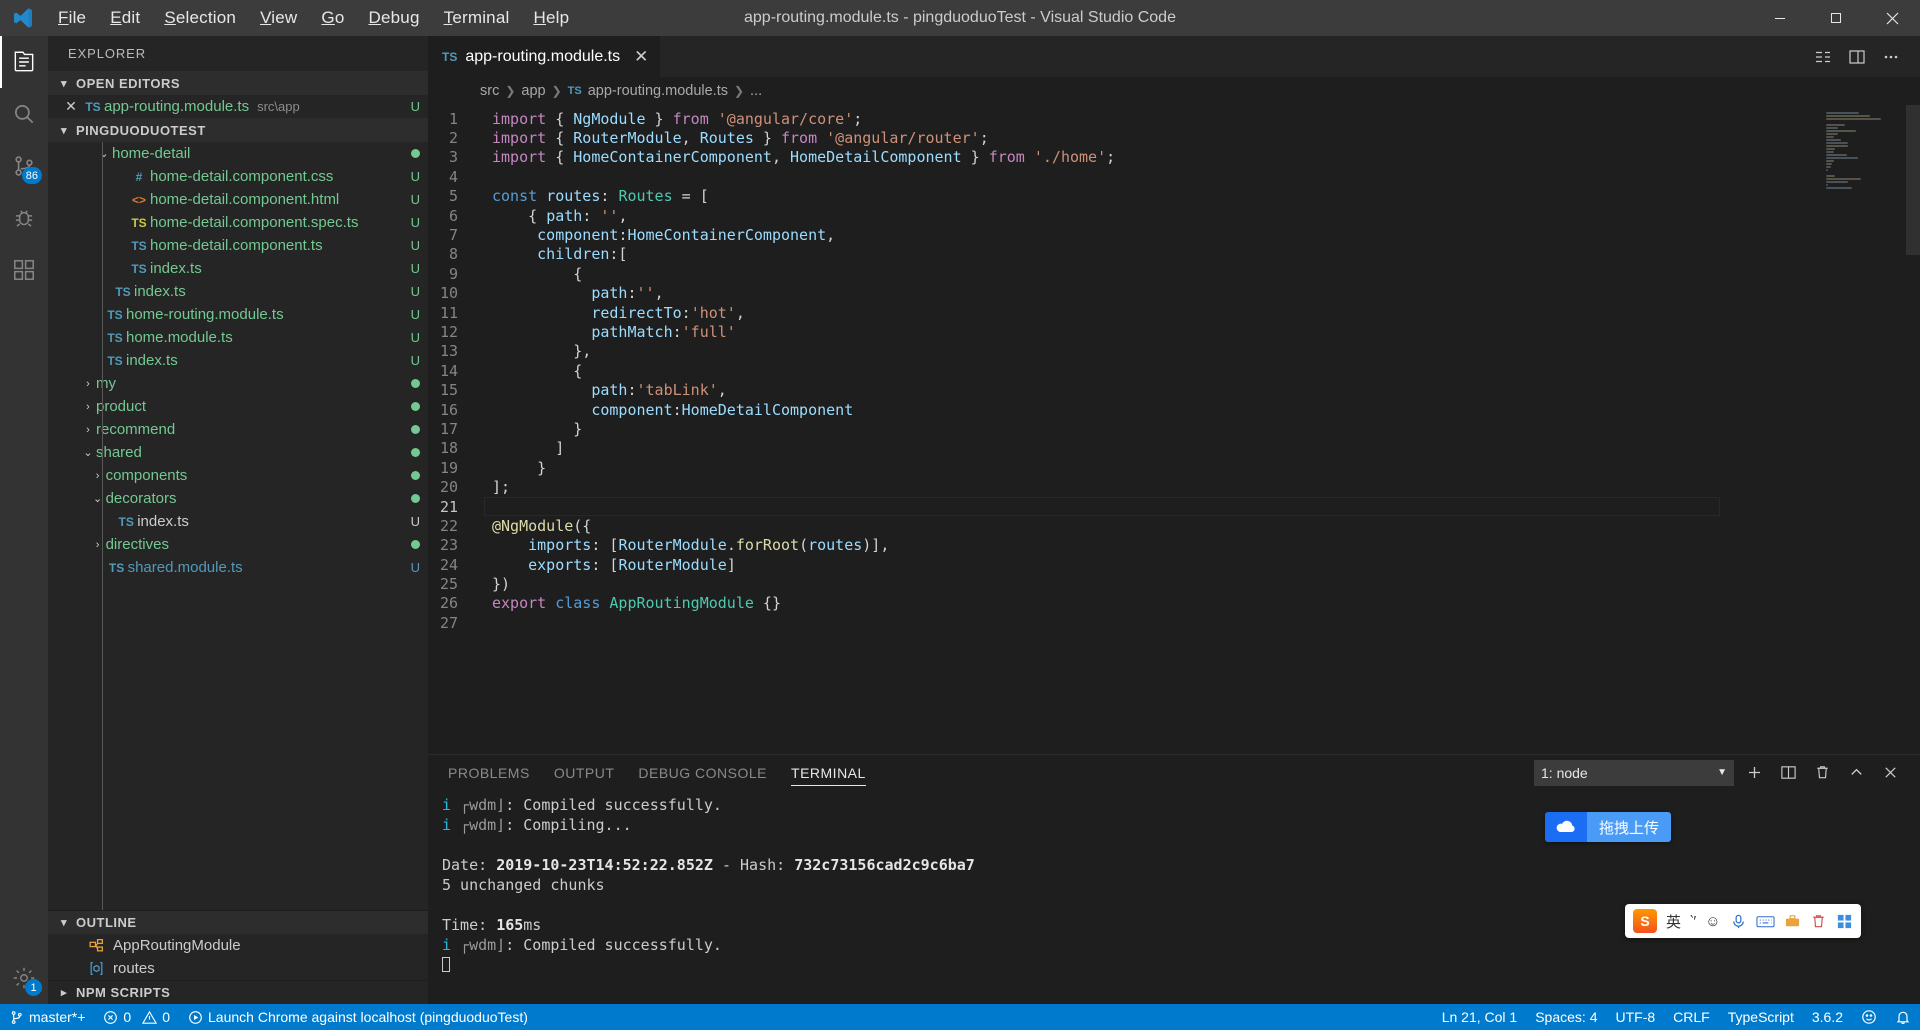 This screenshot has height=1030, width=1920. Describe the element at coordinates (1480, 1017) in the screenshot. I see `status-cursor-position: Ln 21, Col 1` at that location.